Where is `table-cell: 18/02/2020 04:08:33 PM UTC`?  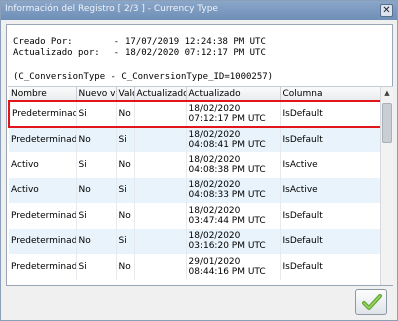
table-cell: 18/02/2020 04:08:33 PM UTC is located at coordinates (233, 190).